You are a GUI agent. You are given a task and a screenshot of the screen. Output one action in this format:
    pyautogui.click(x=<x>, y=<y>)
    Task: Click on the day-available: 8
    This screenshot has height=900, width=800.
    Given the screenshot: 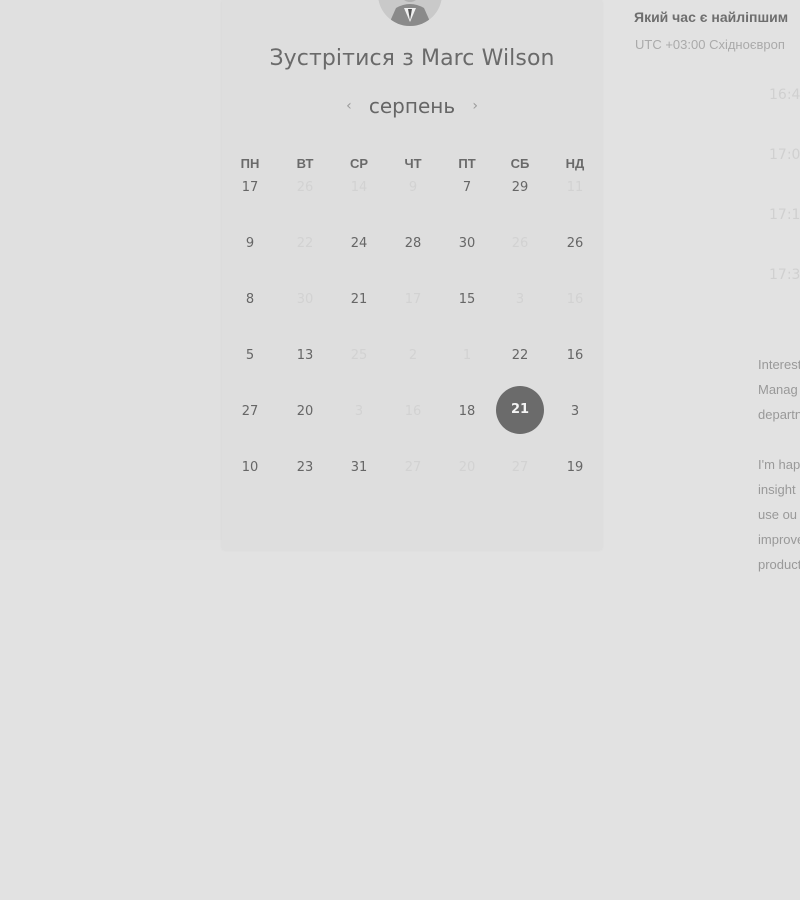 What is the action you would take?
    pyautogui.click(x=250, y=300)
    